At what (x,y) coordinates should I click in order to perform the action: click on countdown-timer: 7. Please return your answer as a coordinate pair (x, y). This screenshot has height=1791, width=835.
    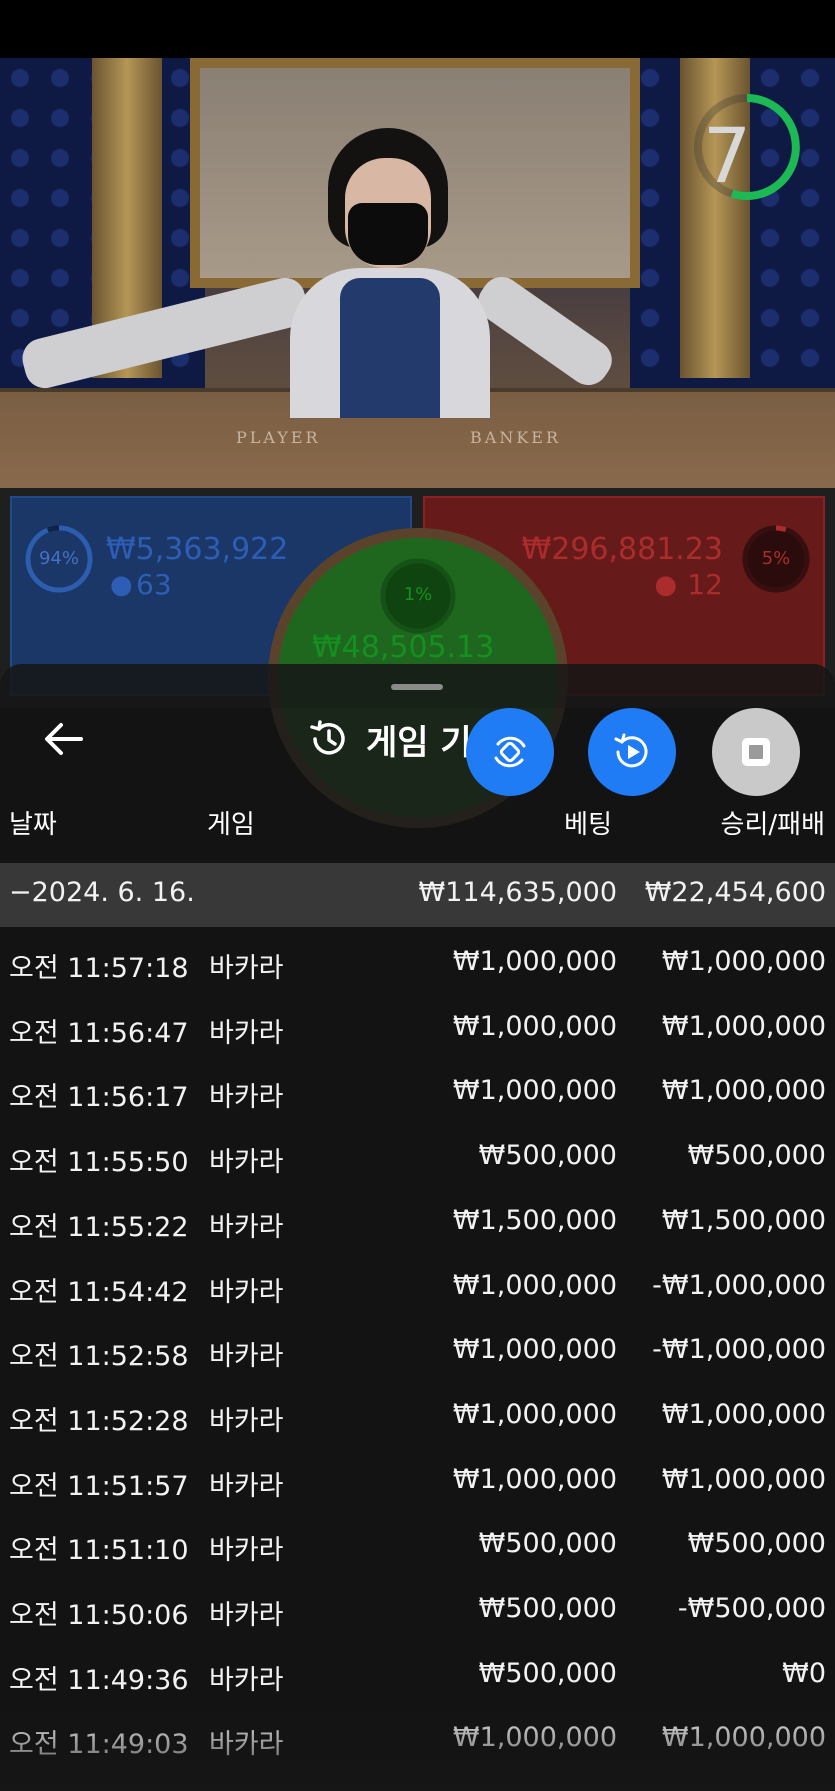
    Looking at the image, I should click on (727, 155).